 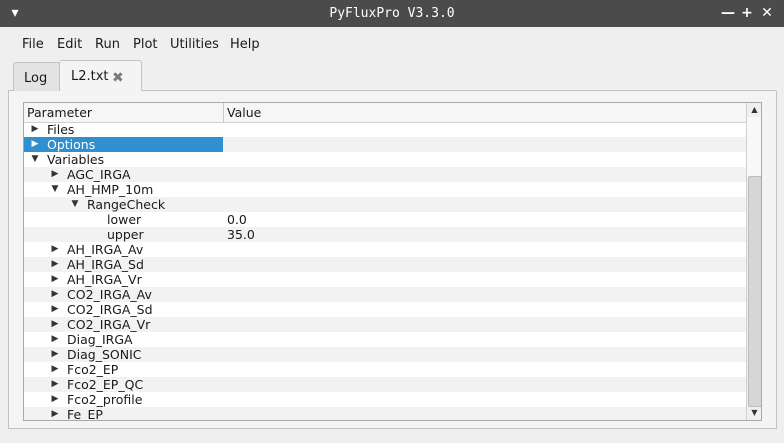 I want to click on tree-row-lower: lower 0.0, so click(x=385, y=219).